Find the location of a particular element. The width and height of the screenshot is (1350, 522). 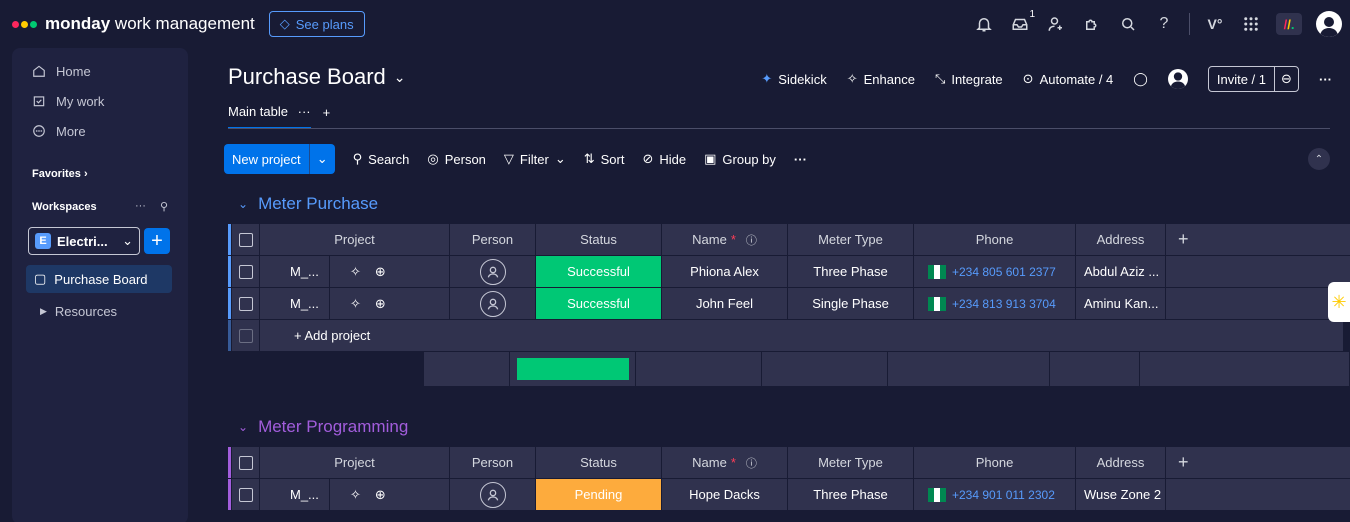

group-title-meter-purchase: ⌄ Meter Purchase is located at coordinates (308, 204).